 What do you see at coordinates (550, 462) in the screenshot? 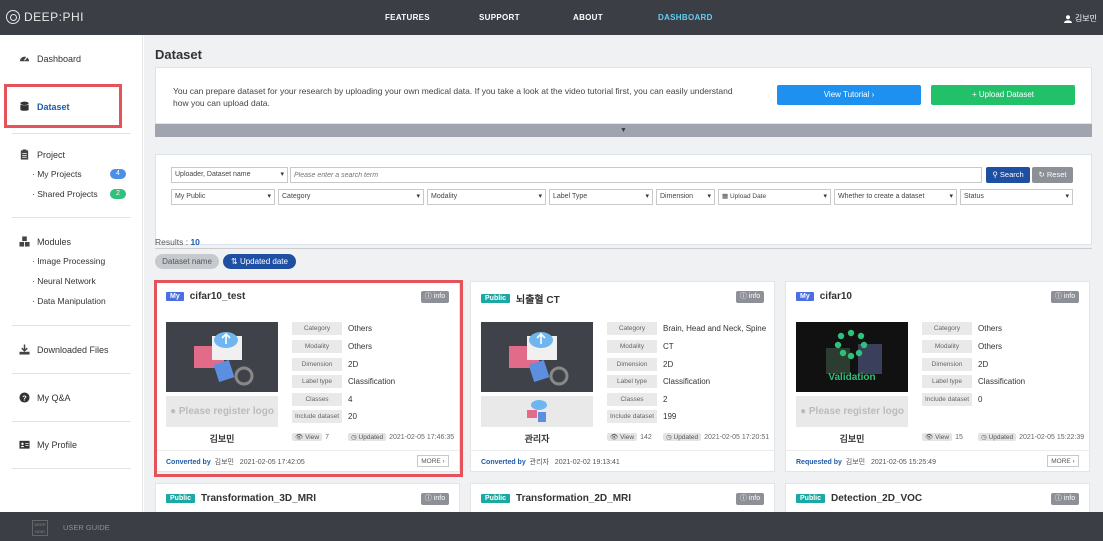
I see `card-footer-info: Converted by 관리자 2021-02-02 19:13:41` at bounding box center [550, 462].